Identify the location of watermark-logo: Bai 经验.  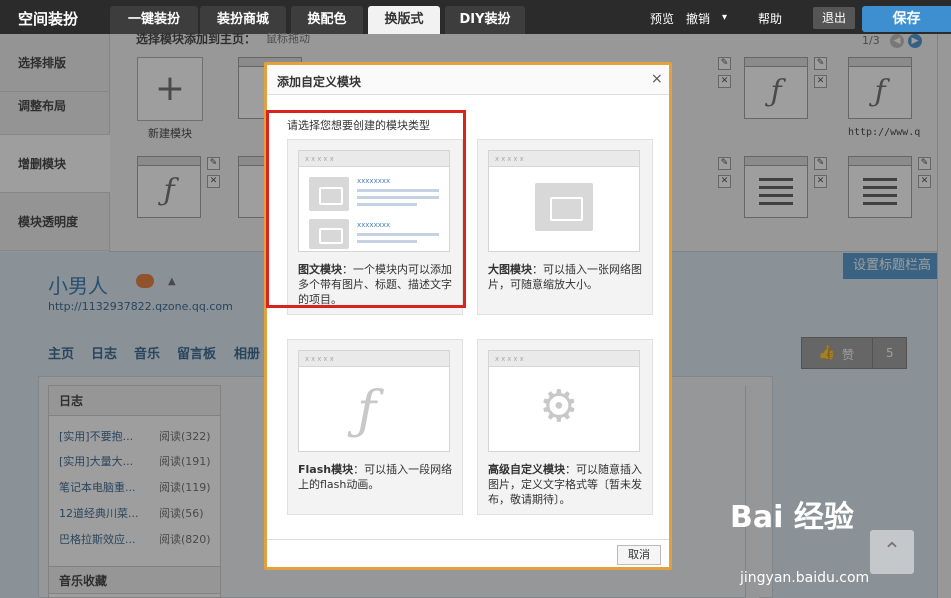
(792, 517).